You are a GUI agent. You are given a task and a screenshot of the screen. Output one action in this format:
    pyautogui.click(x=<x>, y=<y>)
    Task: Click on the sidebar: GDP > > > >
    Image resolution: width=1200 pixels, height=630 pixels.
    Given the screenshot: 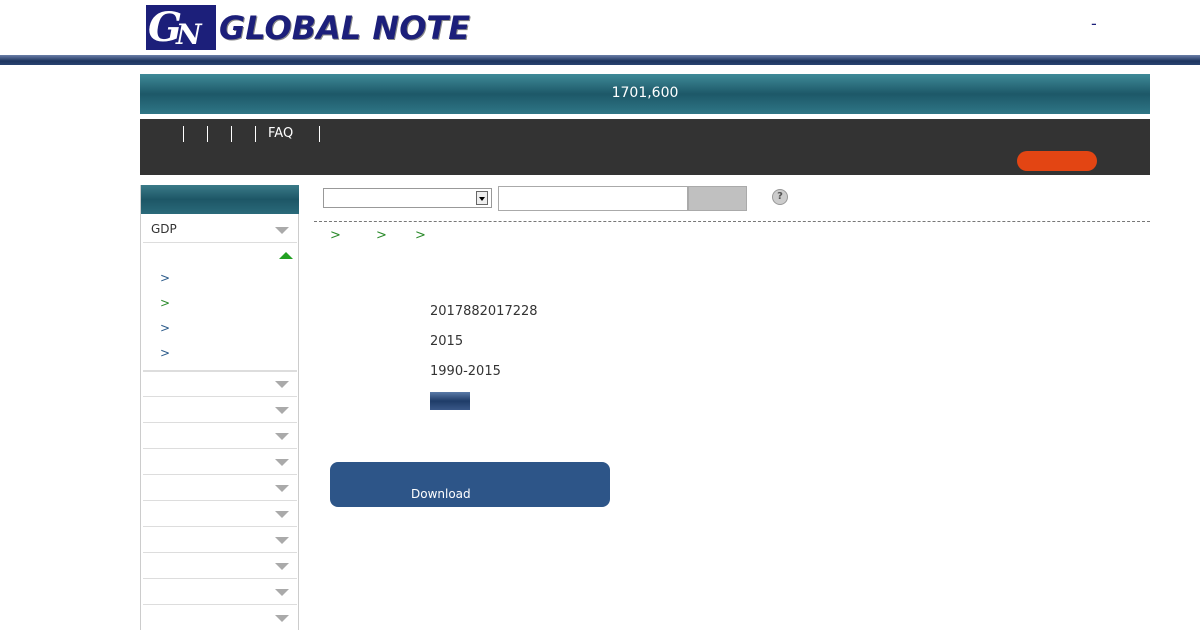 What is the action you would take?
    pyautogui.click(x=219, y=407)
    